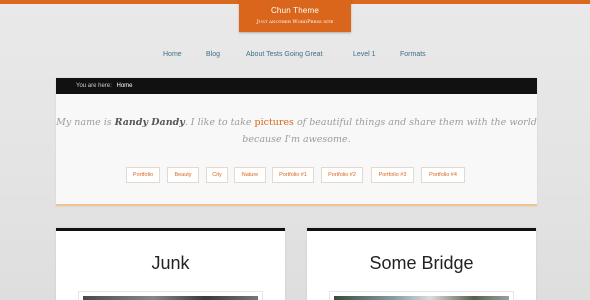 The image size is (590, 300). I want to click on card-title: Some Bridge, so click(421, 263).